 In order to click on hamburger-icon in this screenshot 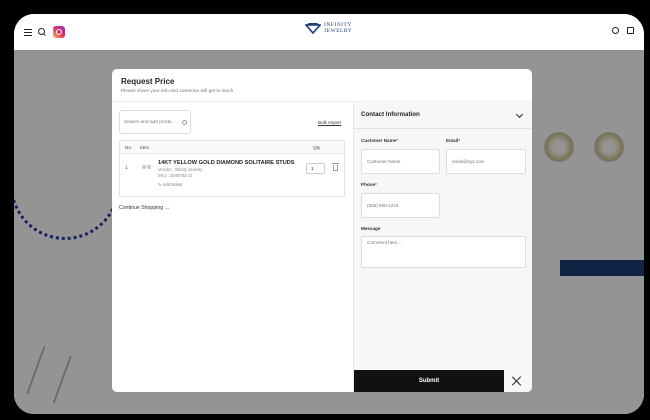, I will do `click(28, 32)`.